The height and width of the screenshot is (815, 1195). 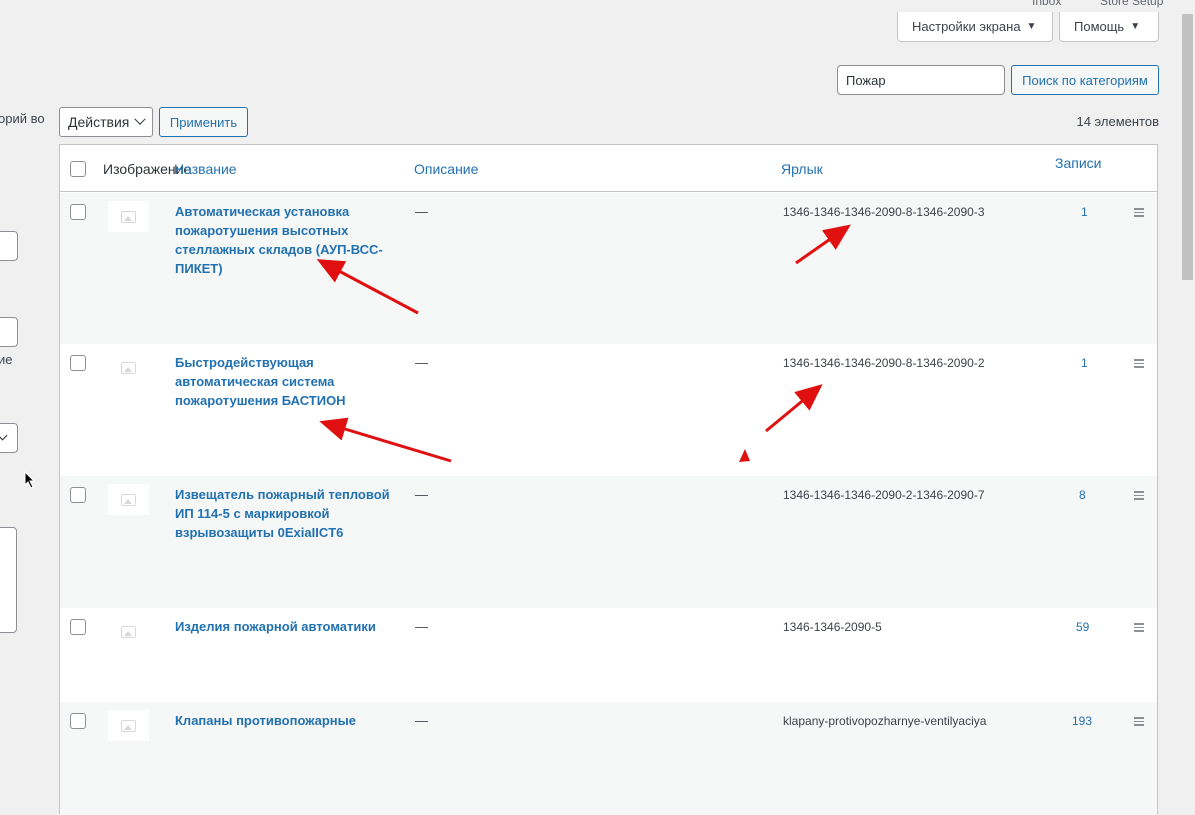 I want to click on help-label: Помощь, so click(x=1099, y=26).